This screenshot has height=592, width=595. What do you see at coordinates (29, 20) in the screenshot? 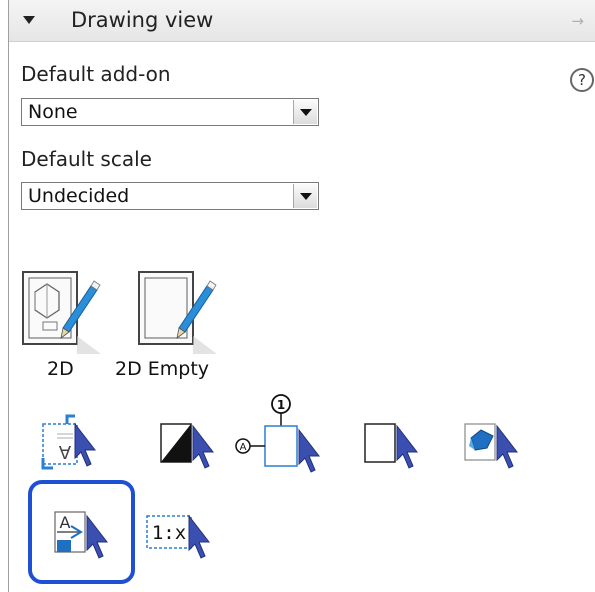
I see `collapse-arrow-icon` at bounding box center [29, 20].